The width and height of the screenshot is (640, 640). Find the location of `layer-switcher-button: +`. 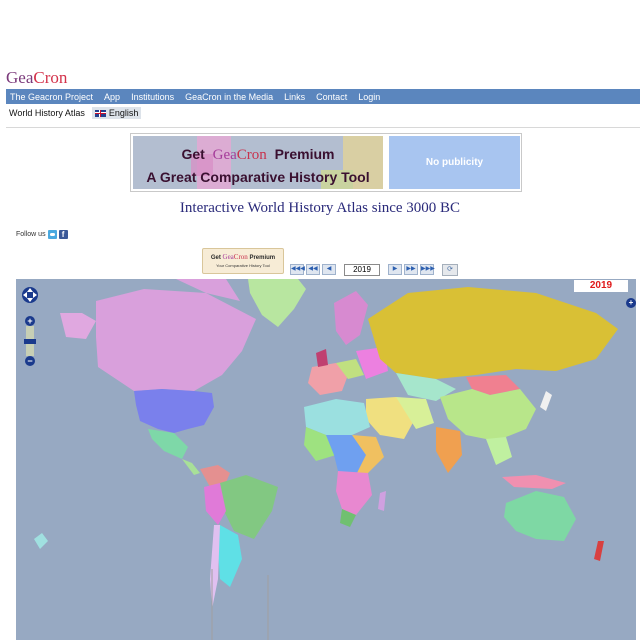

layer-switcher-button: + is located at coordinates (631, 303).